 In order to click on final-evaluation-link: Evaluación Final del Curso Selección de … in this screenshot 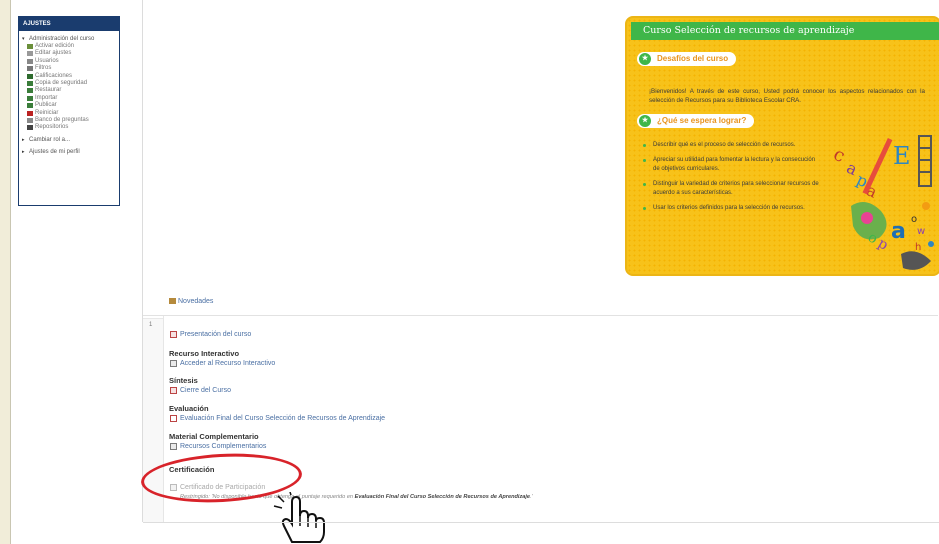, I will do `click(277, 418)`.